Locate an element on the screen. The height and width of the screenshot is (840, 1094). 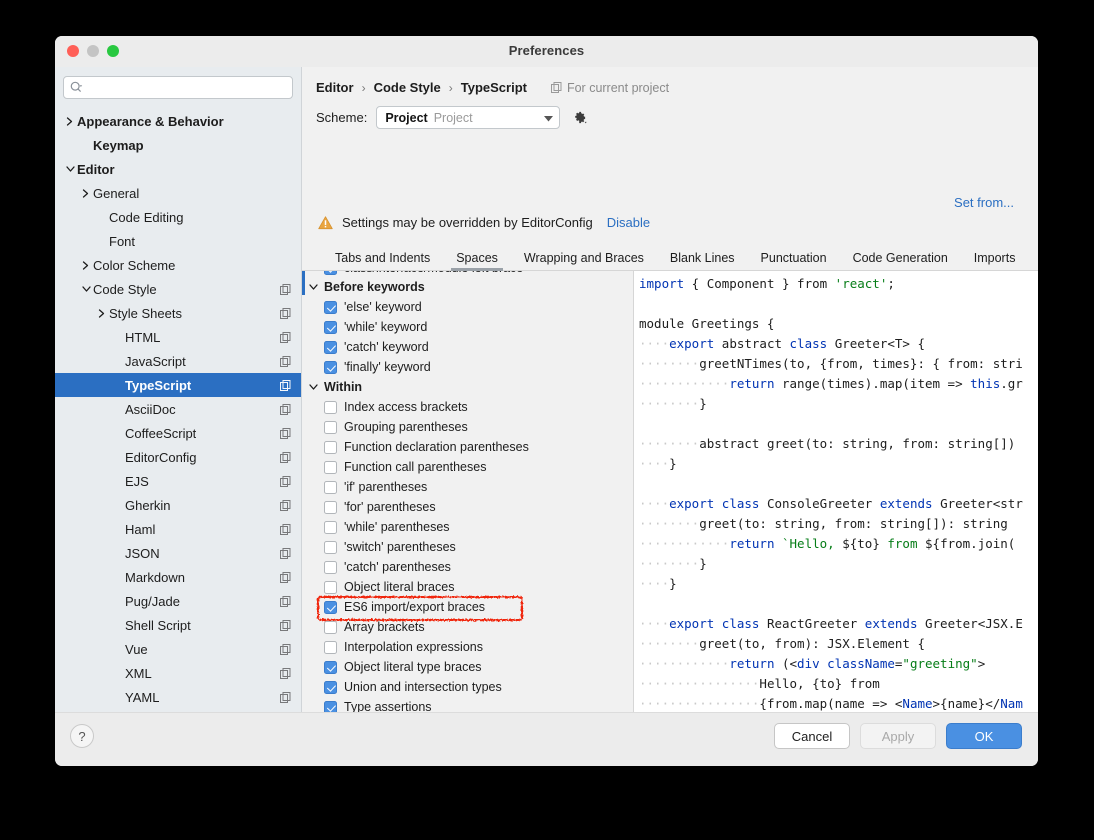
sidebar-item-code-editing: Code Editing is located at coordinates (178, 217).